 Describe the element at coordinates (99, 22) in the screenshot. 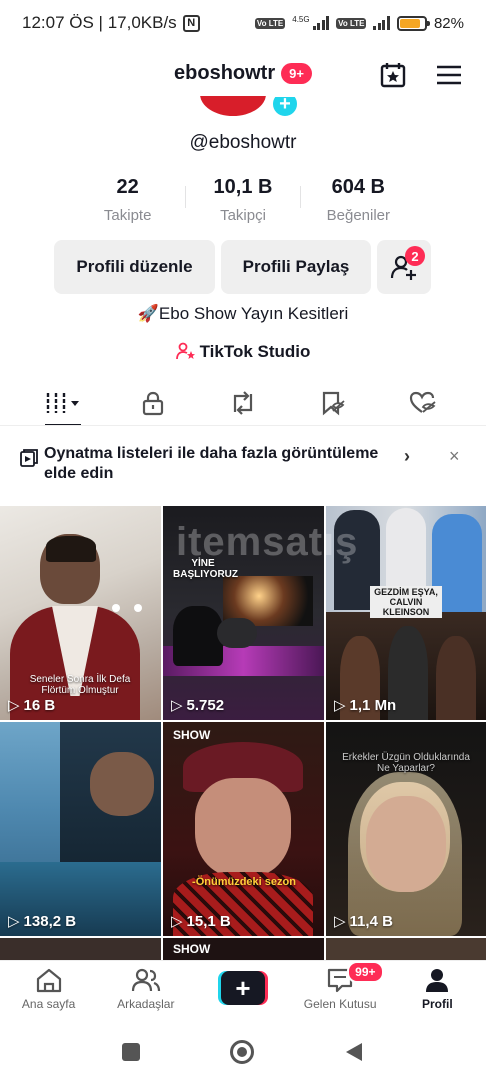

I see `status-time-network: 12:07 ÖS | 17,0KB/s` at that location.